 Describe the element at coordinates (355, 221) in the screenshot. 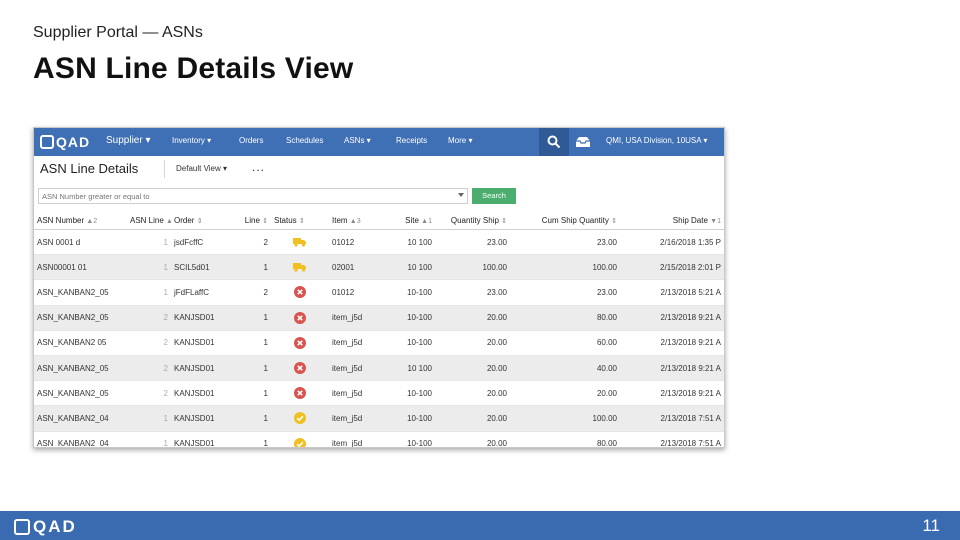

I see `sort-asc-icon: ▲3` at that location.